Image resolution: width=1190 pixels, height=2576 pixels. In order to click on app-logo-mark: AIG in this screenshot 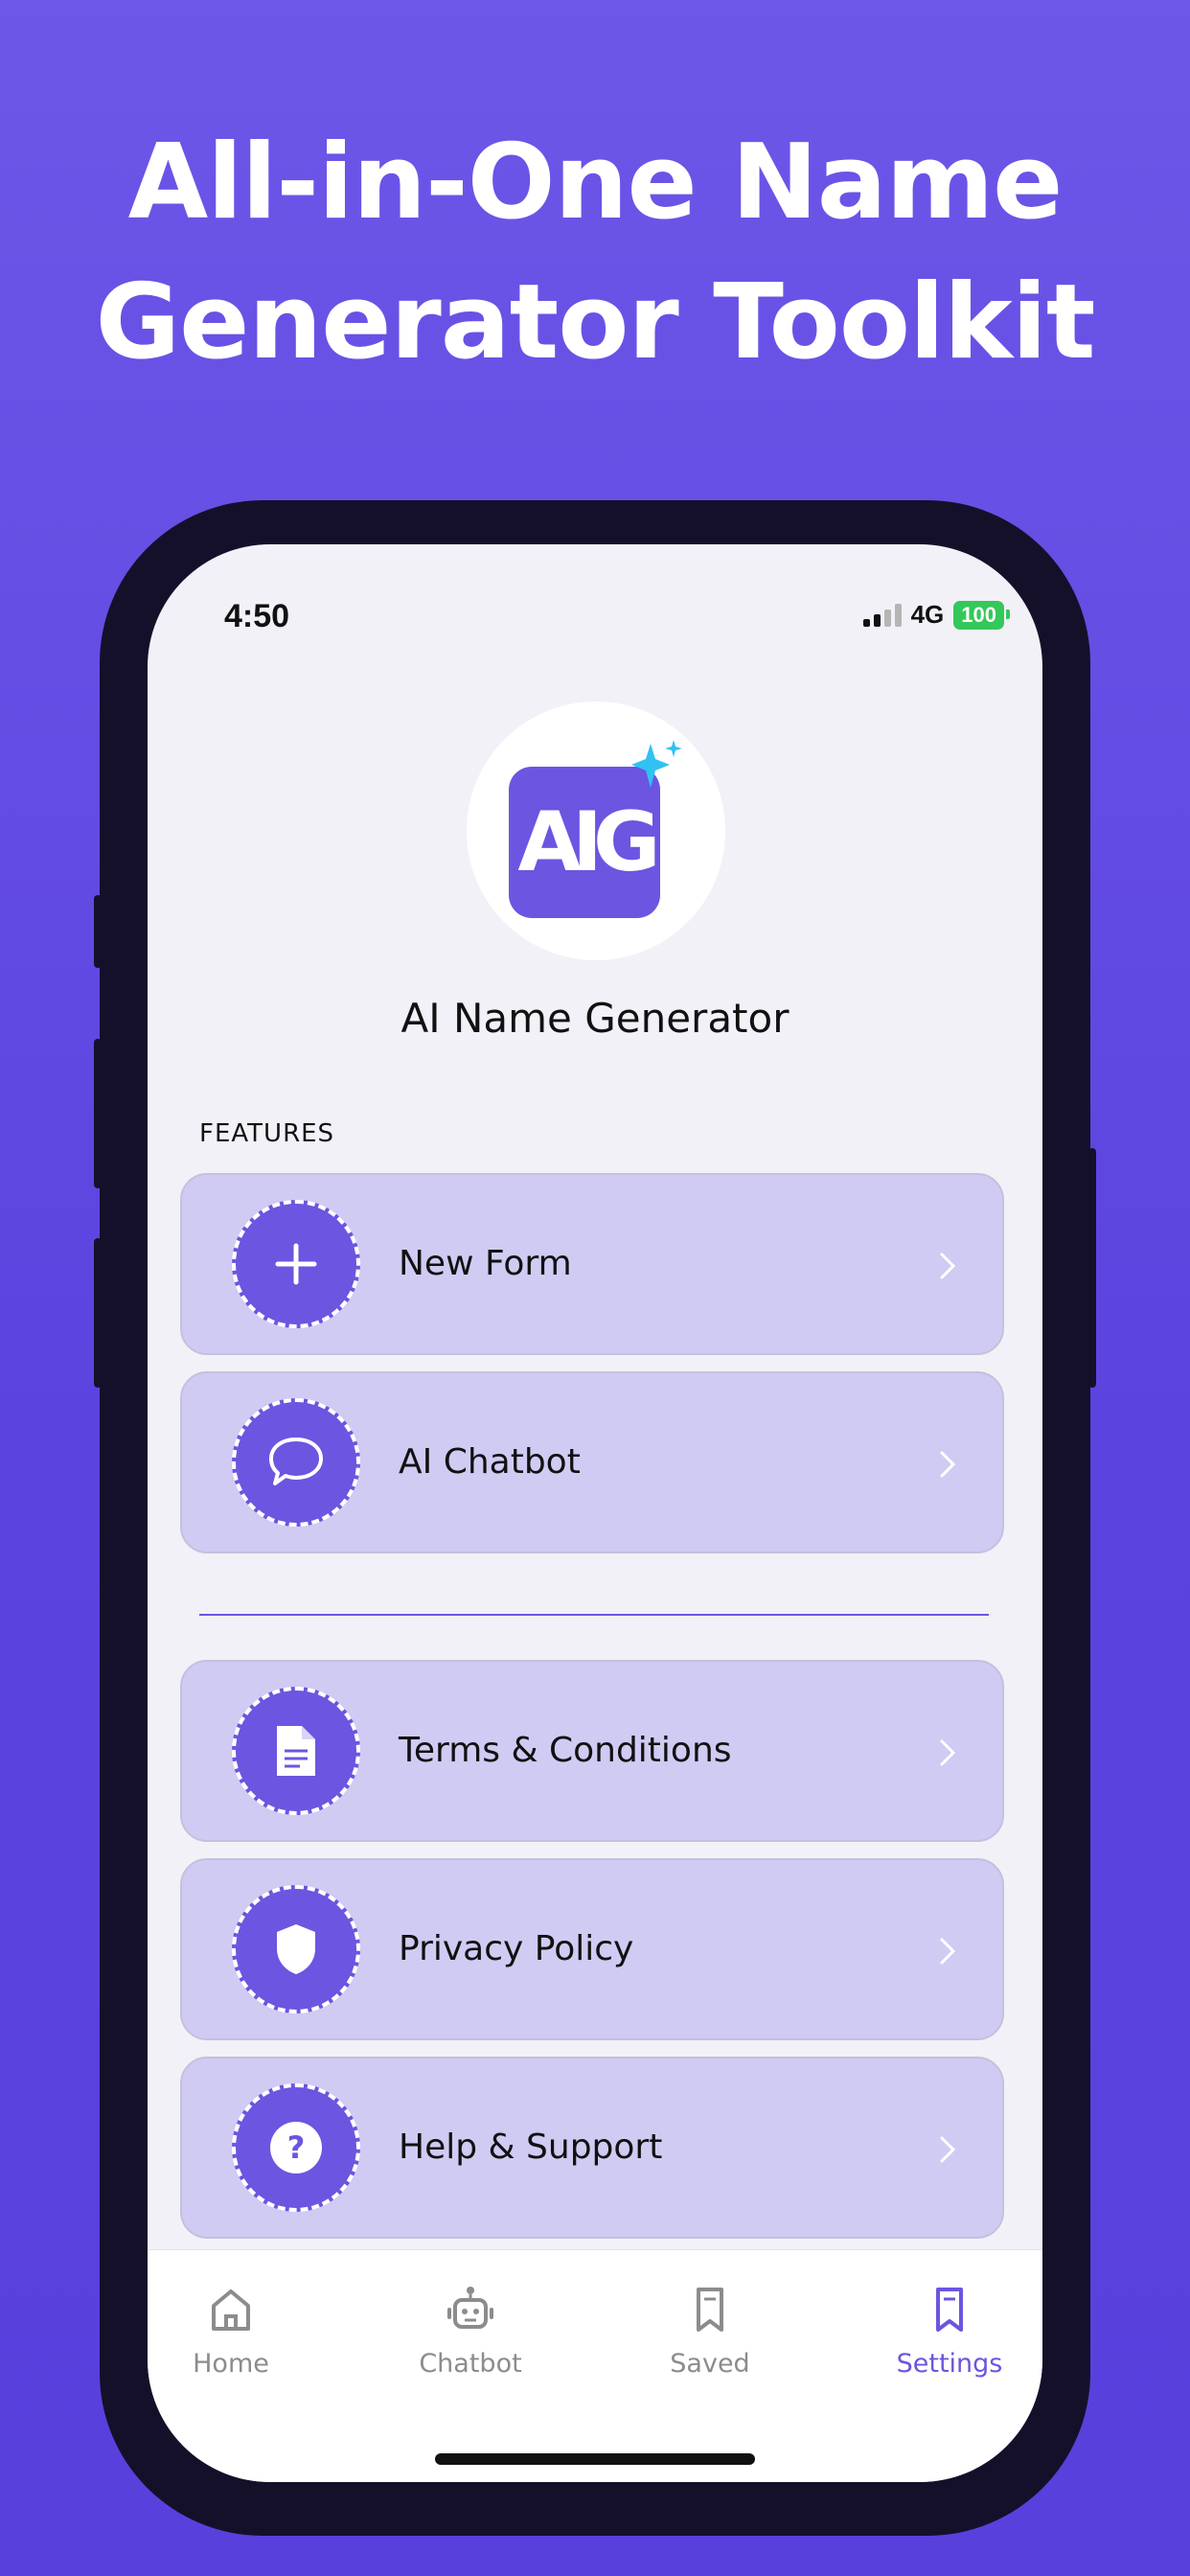, I will do `click(589, 842)`.